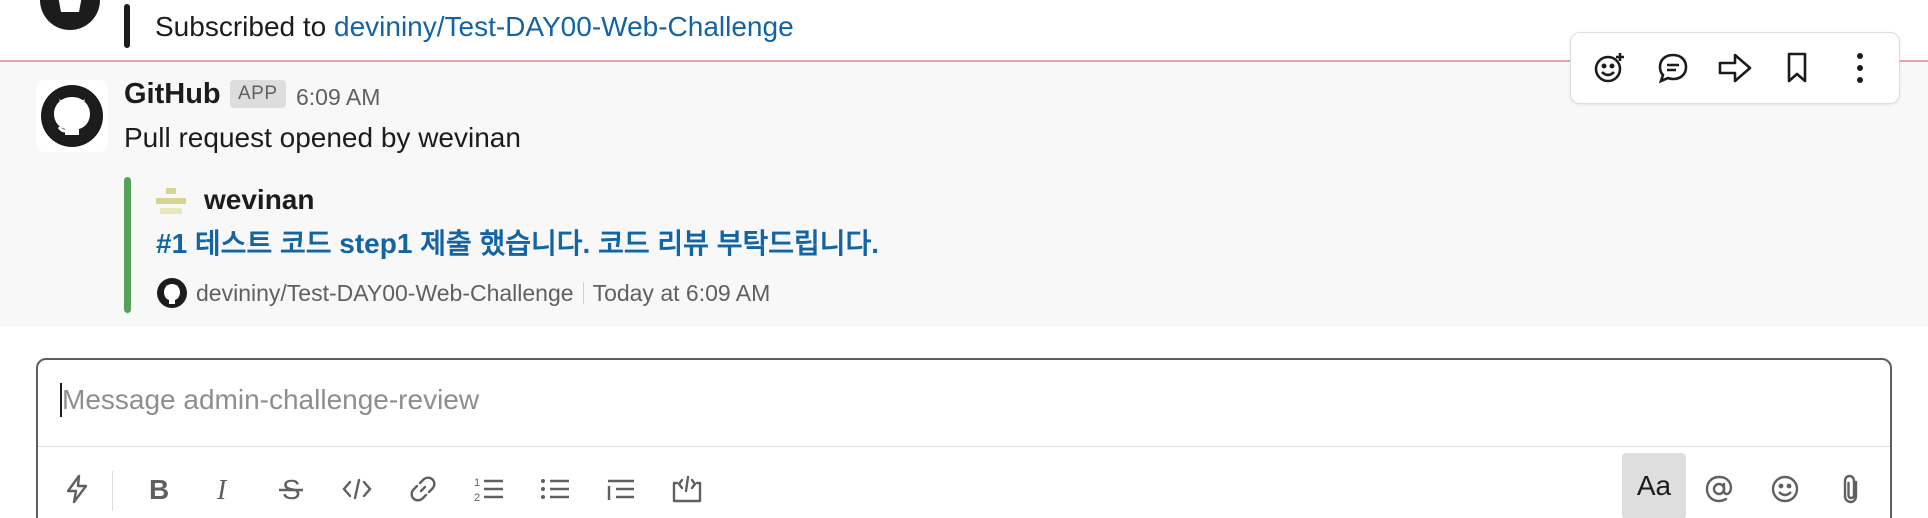 This screenshot has height=518, width=1928. What do you see at coordinates (112, 491) in the screenshot?
I see `toolbar-separator` at bounding box center [112, 491].